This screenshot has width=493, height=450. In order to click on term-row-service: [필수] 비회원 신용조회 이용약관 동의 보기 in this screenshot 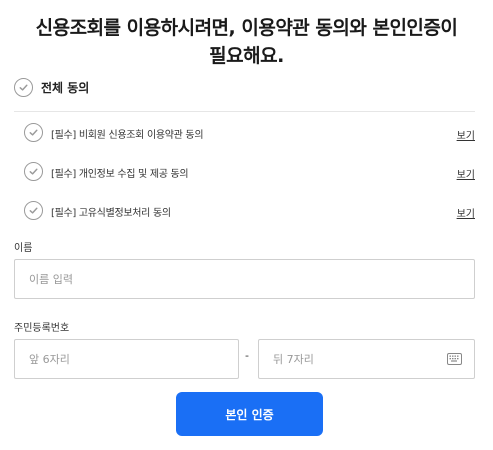, I will do `click(249, 134)`.